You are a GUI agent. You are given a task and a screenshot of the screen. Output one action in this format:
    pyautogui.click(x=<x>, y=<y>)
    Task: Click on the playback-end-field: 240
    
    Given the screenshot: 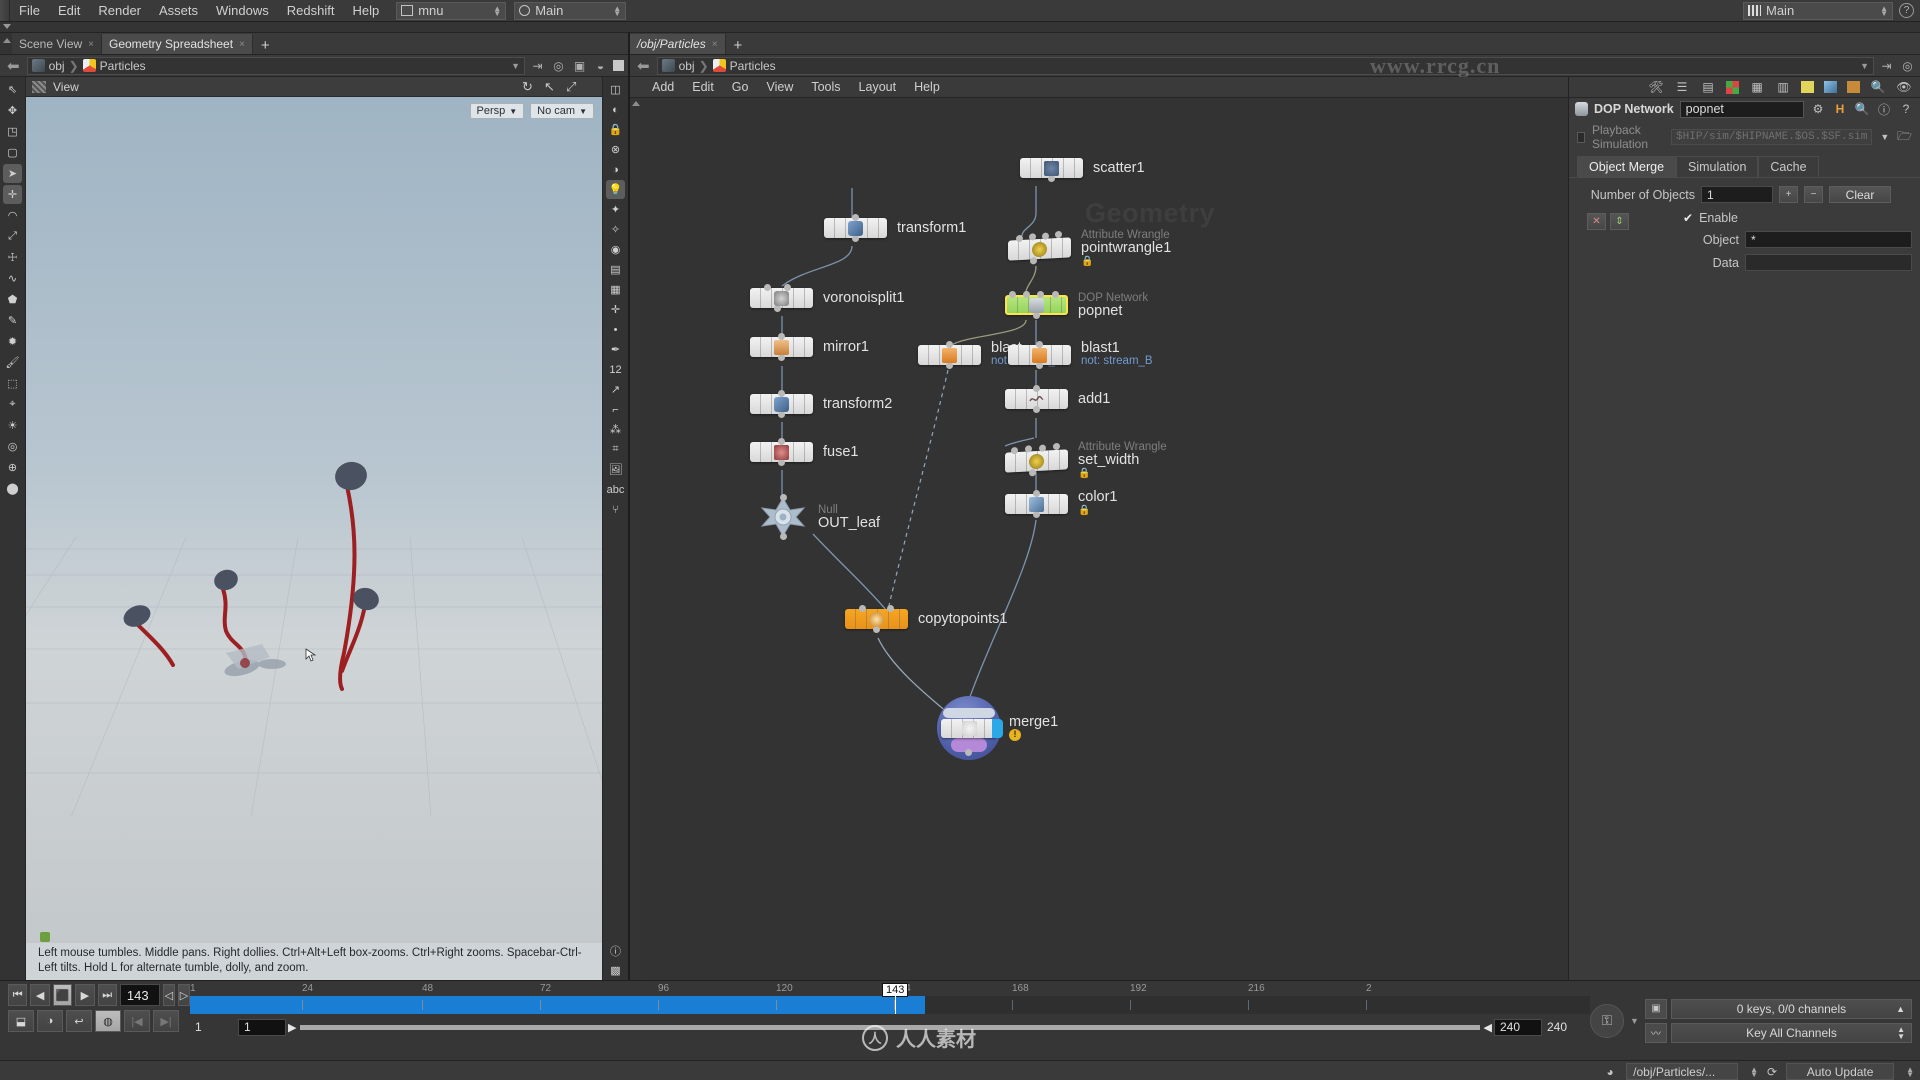 What is the action you would take?
    pyautogui.click(x=1518, y=1027)
    